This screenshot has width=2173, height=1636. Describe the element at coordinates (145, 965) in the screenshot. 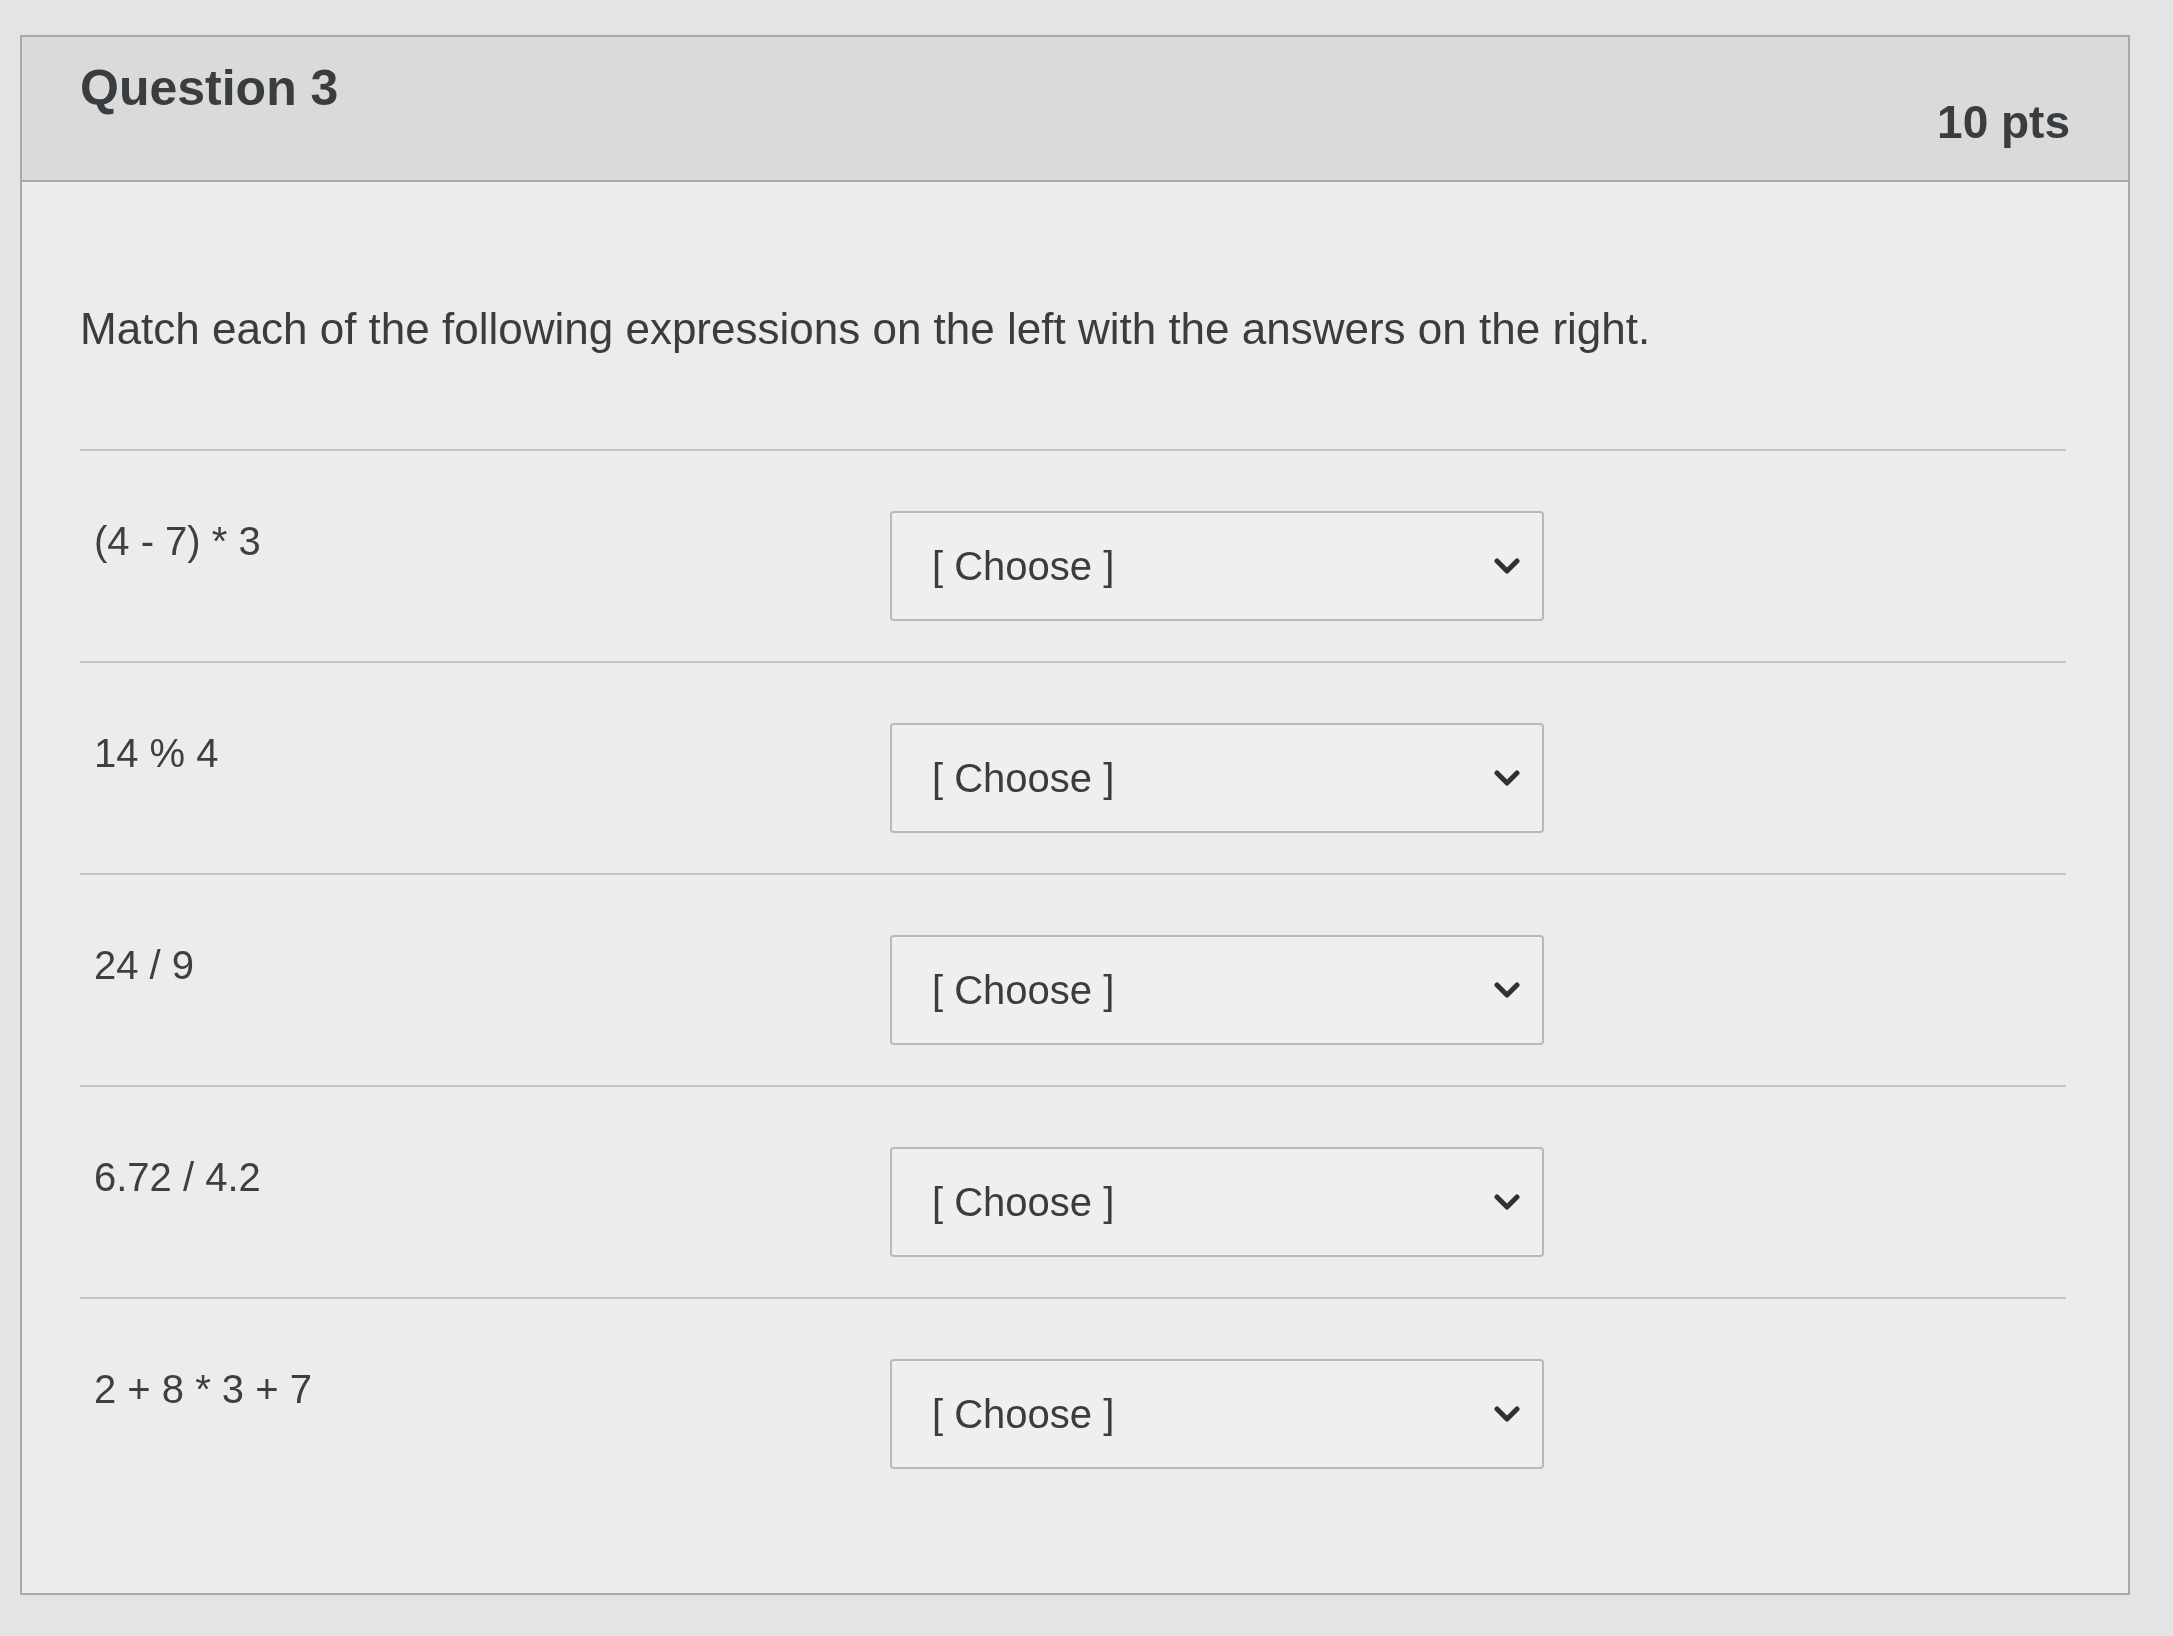

I see `expression-text: 24 / 9` at that location.